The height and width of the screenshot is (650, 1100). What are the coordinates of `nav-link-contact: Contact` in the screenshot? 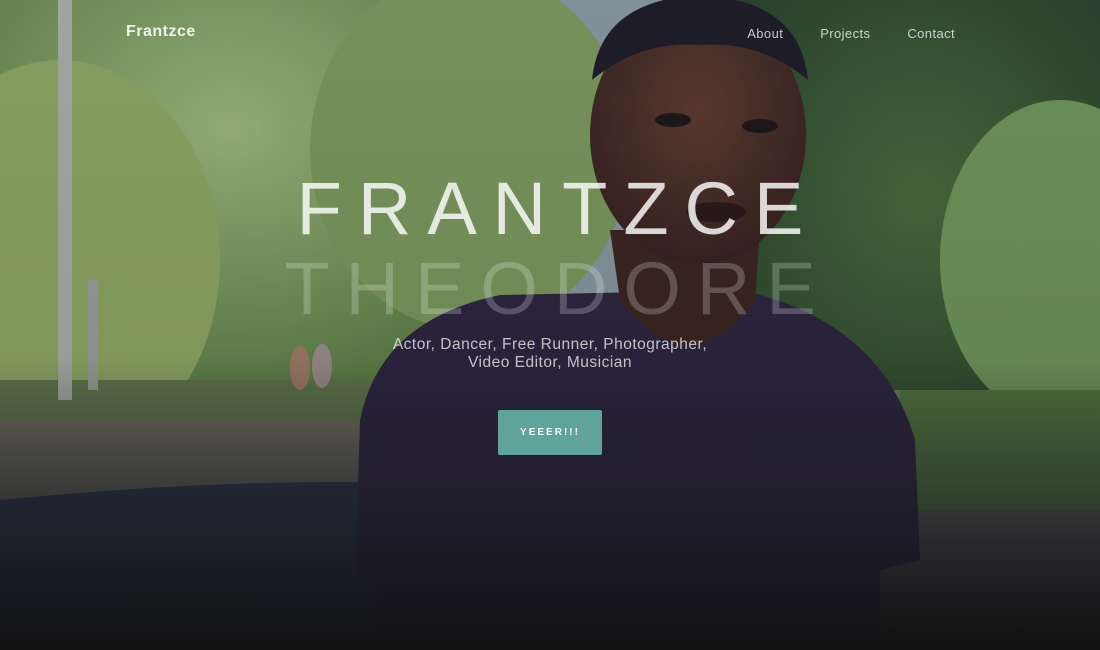 It's located at (931, 33).